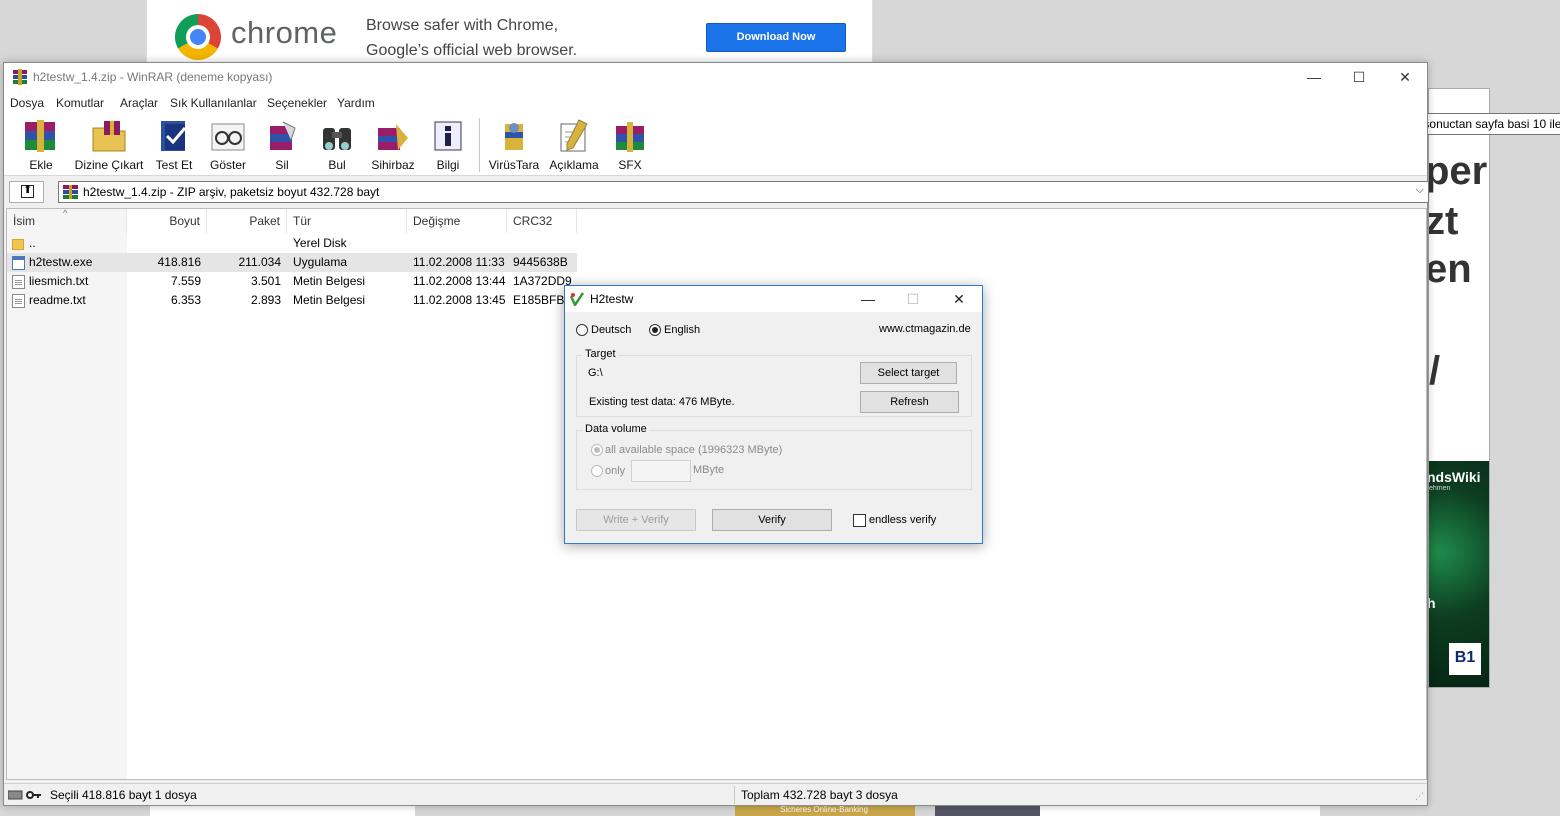 The image size is (1560, 816). What do you see at coordinates (462, 25) in the screenshot?
I see `chrome-tagline-1: Browse safer with Chrome,` at bounding box center [462, 25].